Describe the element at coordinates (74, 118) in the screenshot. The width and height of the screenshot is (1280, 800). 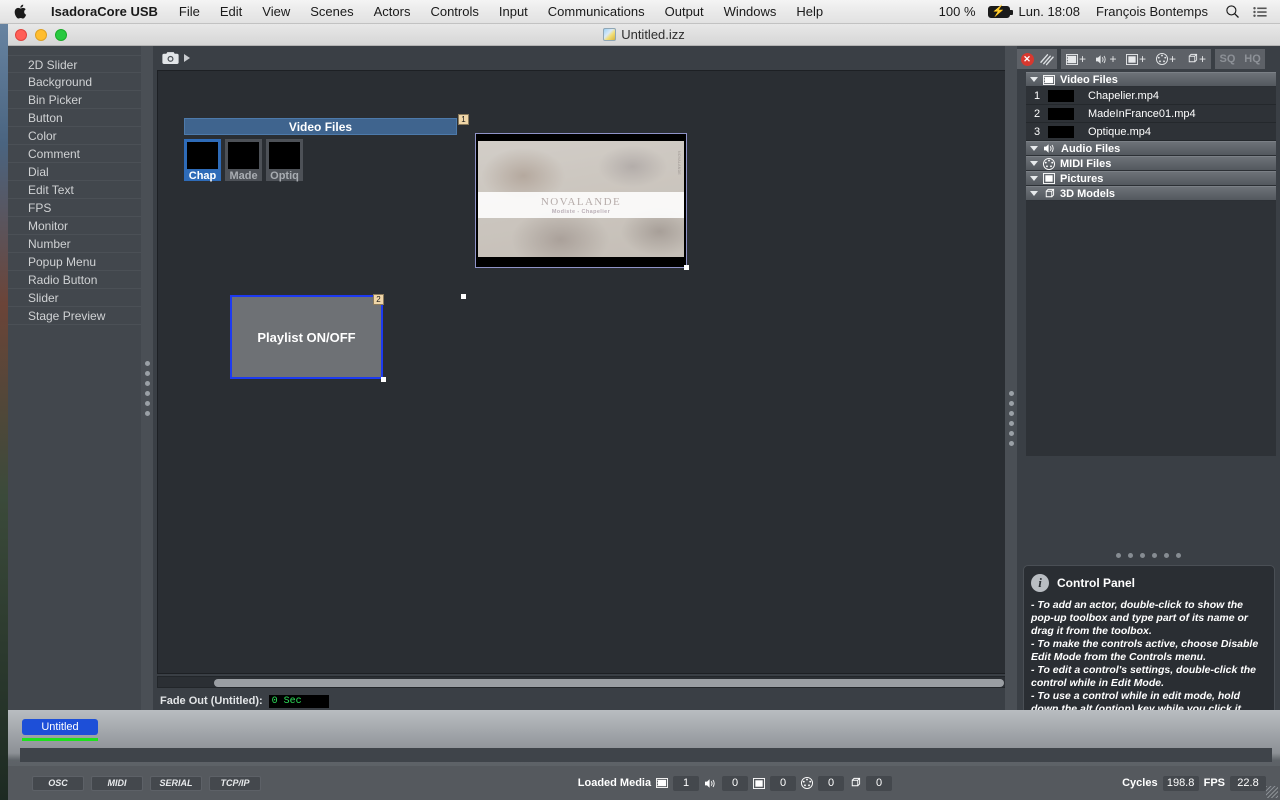
I see `toolbox-item-button: Button` at that location.